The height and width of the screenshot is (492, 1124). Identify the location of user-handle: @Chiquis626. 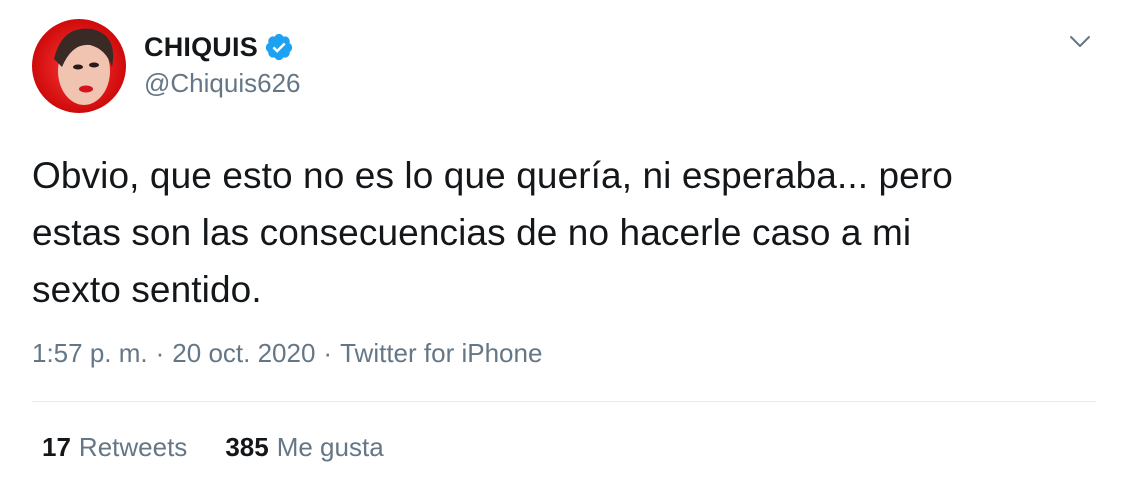
(222, 83).